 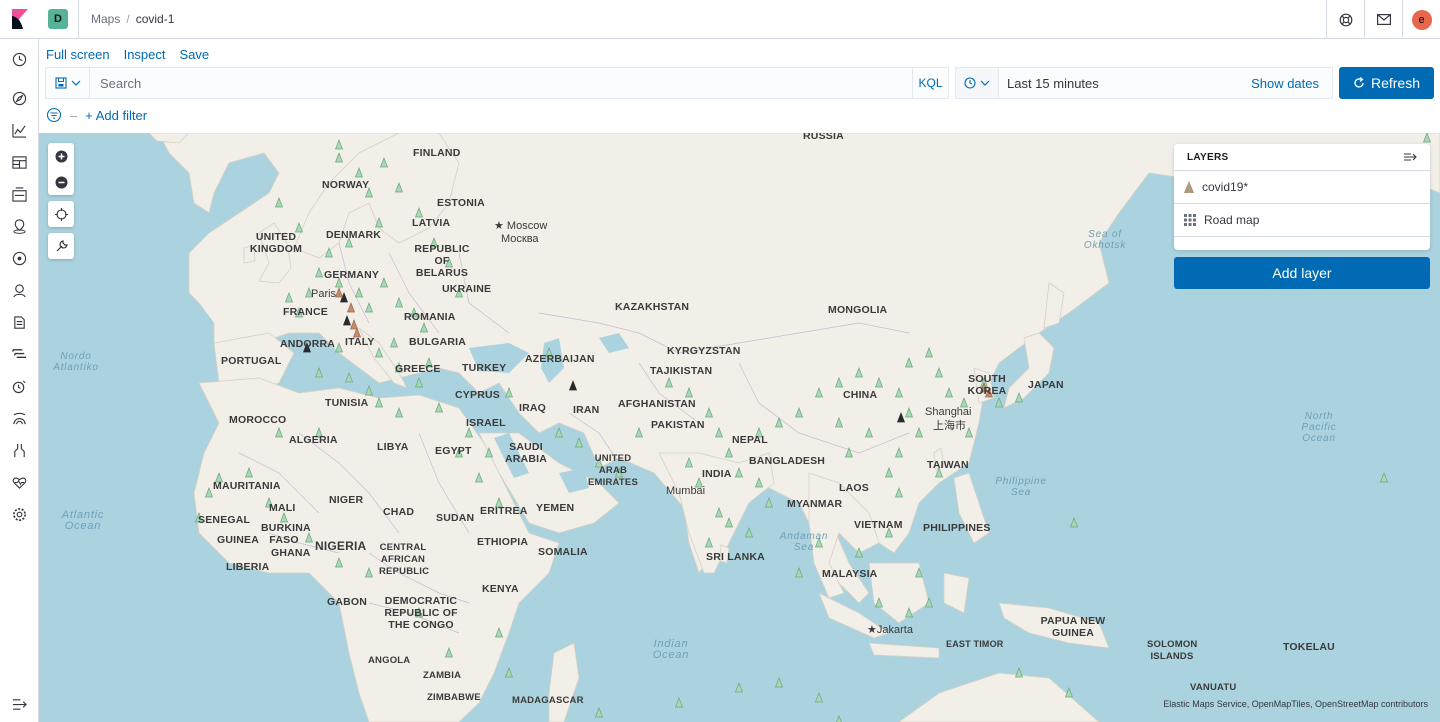 What do you see at coordinates (501, 83) in the screenshot?
I see `search-input` at bounding box center [501, 83].